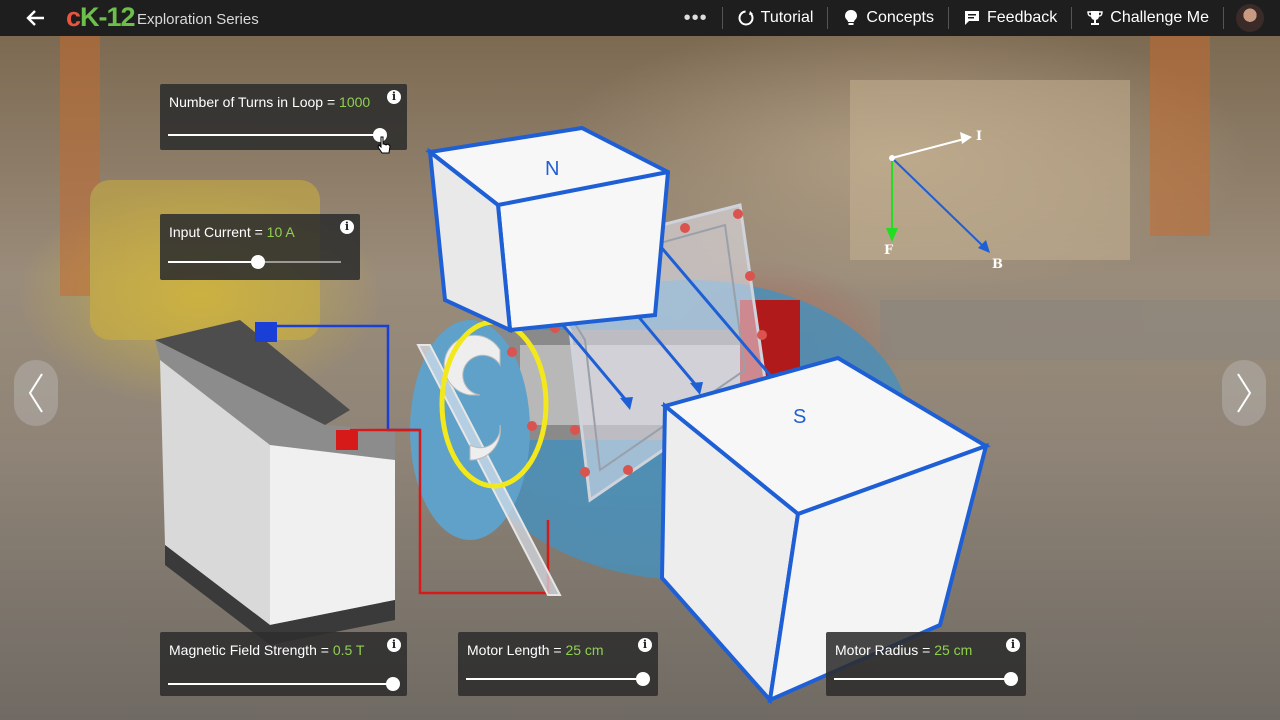  I want to click on menu-divider, so click(1223, 18).